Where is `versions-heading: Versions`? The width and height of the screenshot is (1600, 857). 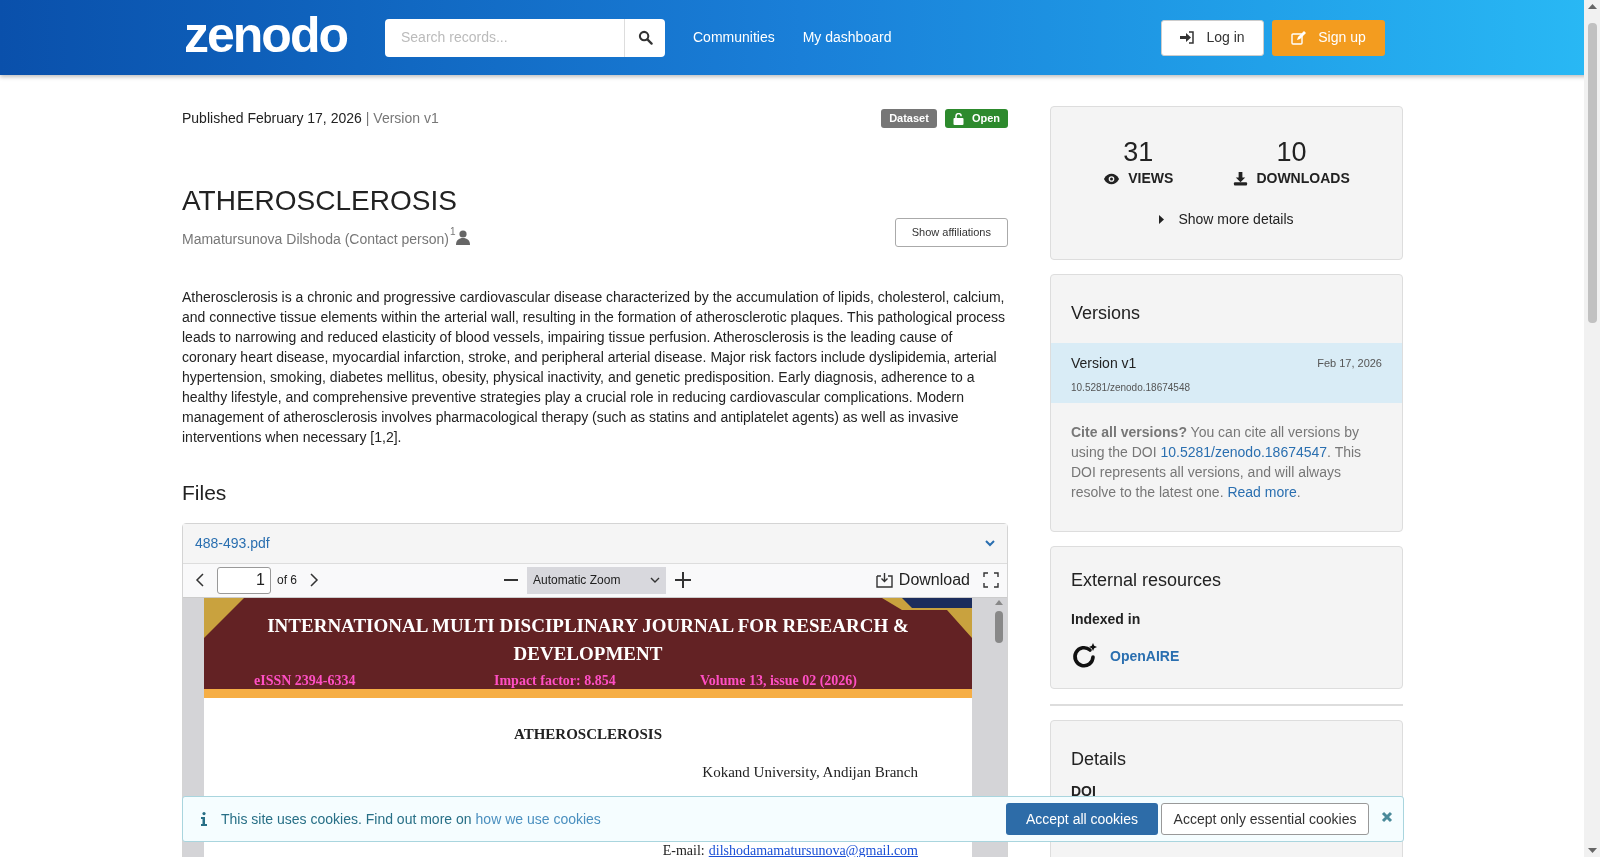
versions-heading: Versions is located at coordinates (1106, 313).